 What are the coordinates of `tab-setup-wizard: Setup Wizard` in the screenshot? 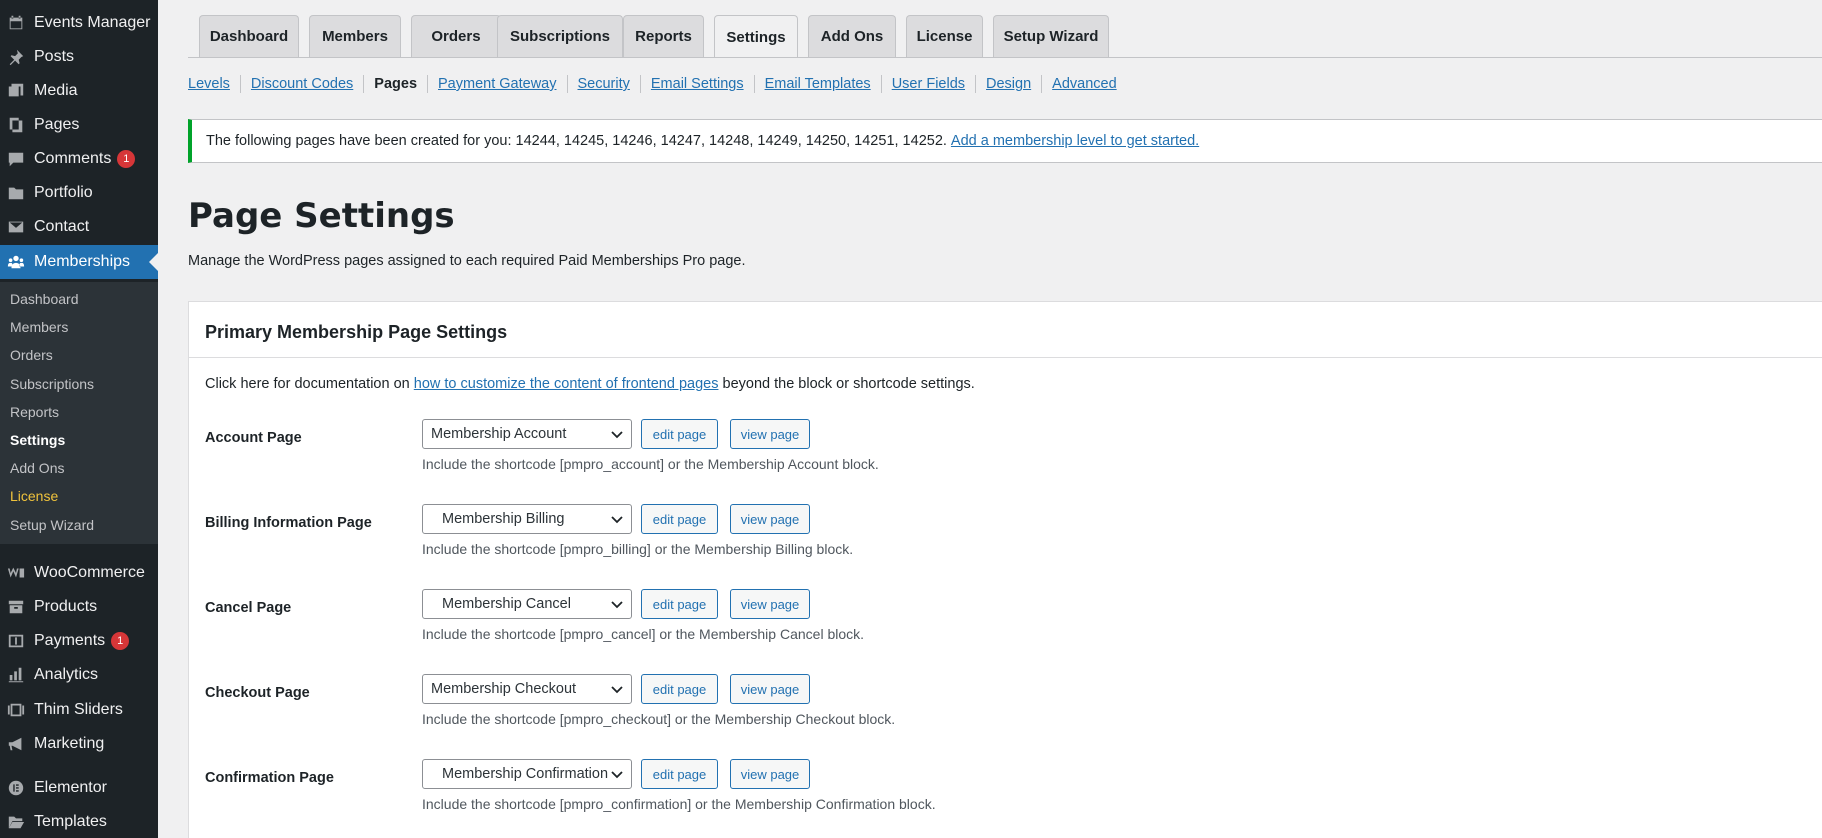 It's located at (1051, 36).